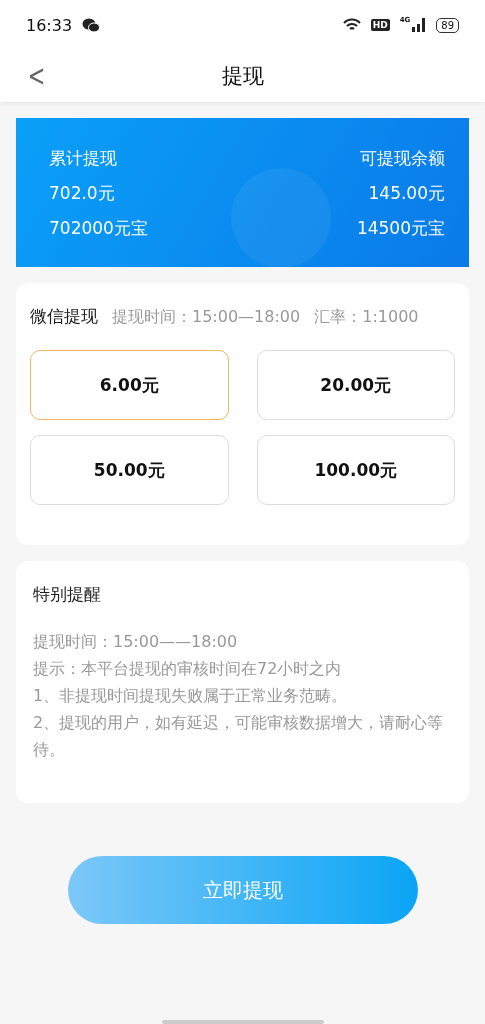 The width and height of the screenshot is (485, 1024). Describe the element at coordinates (129, 470) in the screenshot. I see `amount-option: 50.00元` at that location.